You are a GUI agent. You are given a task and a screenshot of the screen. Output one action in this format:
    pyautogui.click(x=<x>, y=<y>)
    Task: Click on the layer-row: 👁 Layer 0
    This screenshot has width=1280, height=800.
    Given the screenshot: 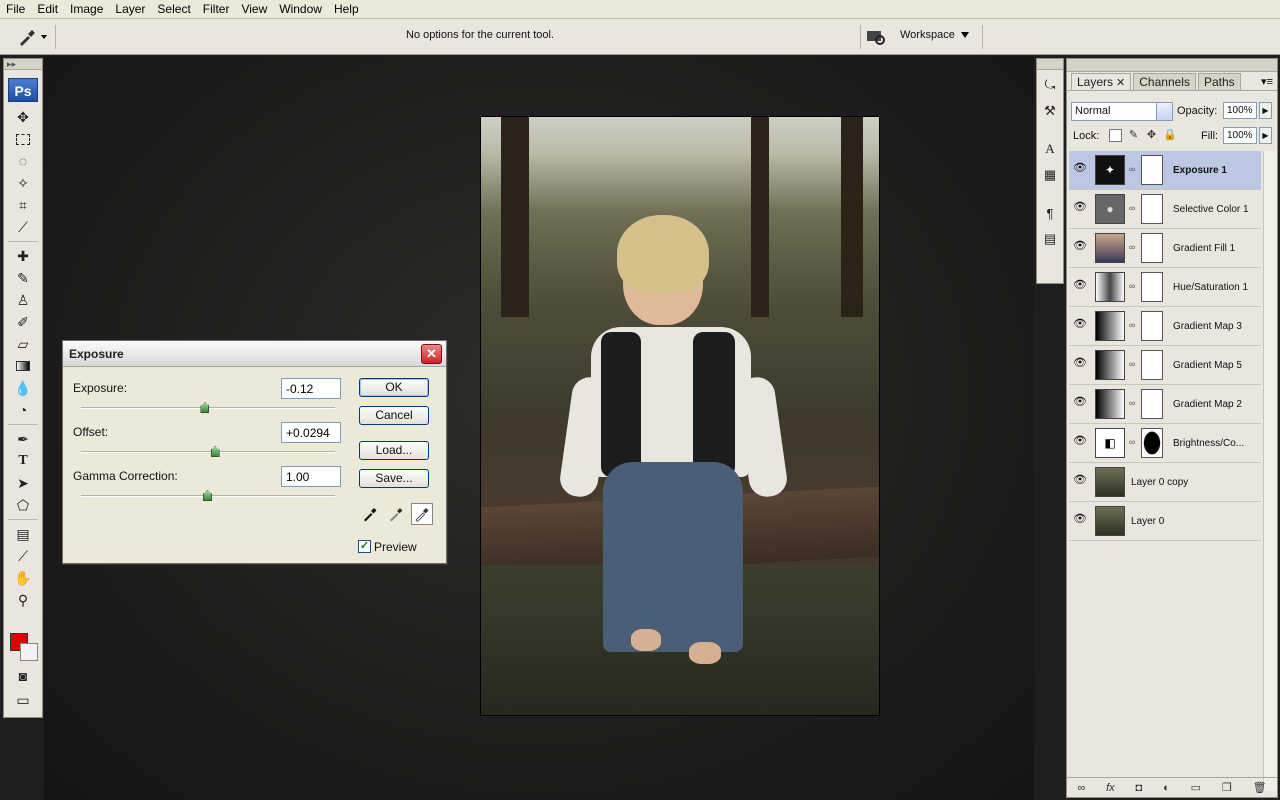 What is the action you would take?
    pyautogui.click(x=1165, y=521)
    